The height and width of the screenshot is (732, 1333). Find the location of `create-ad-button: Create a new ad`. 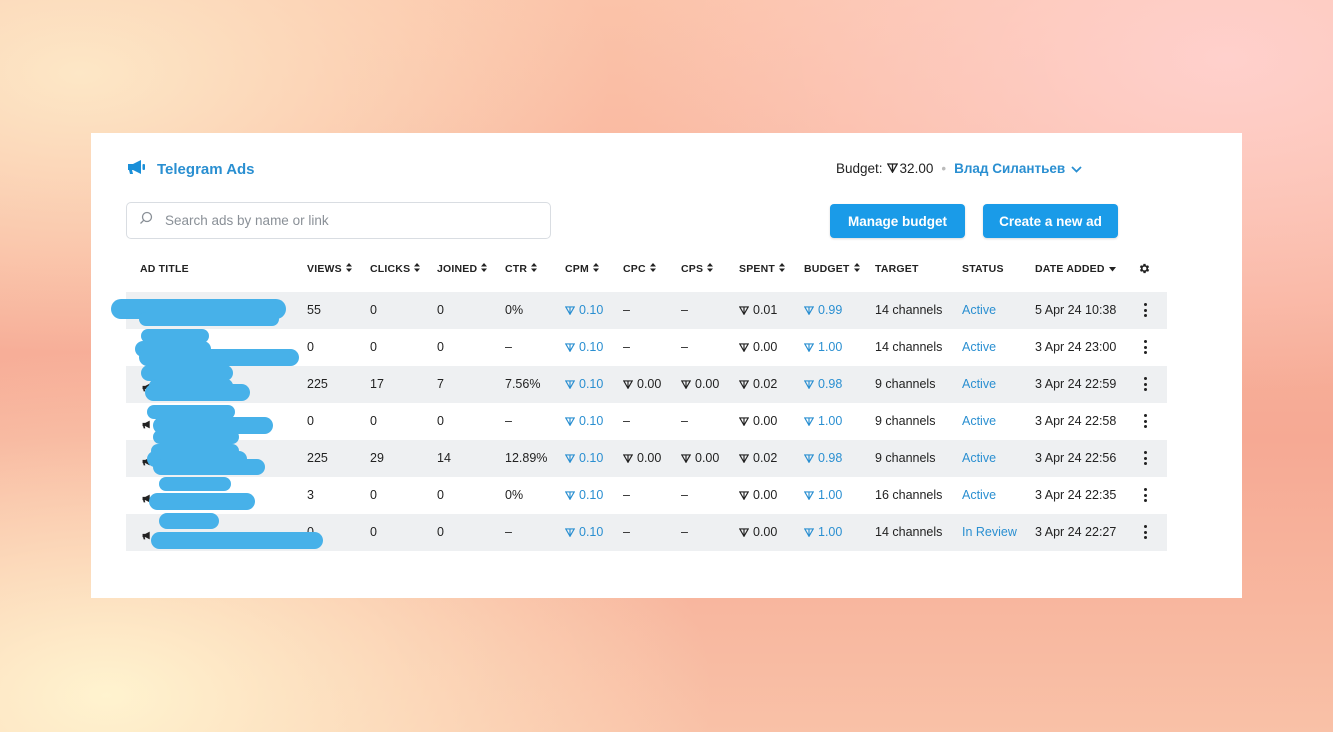

create-ad-button: Create a new ad is located at coordinates (1050, 221).